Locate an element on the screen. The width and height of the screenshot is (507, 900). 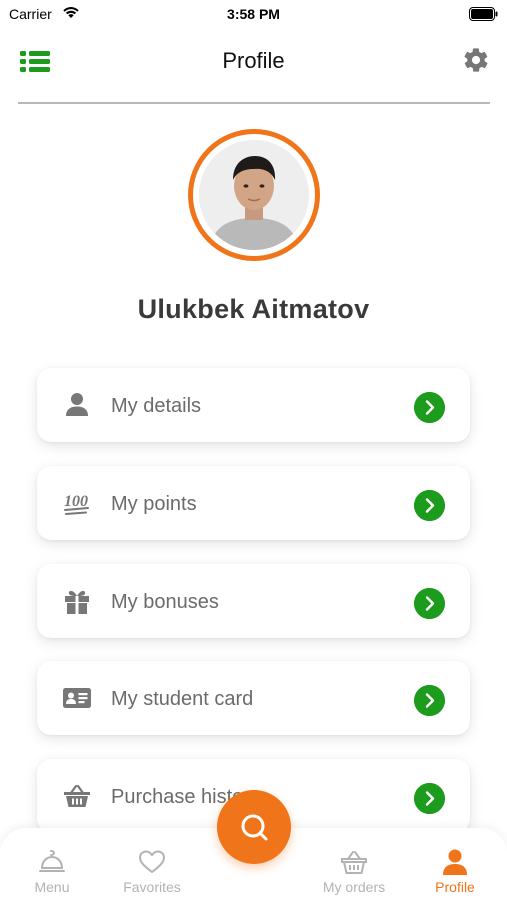
page-title: Profile is located at coordinates (253, 60).